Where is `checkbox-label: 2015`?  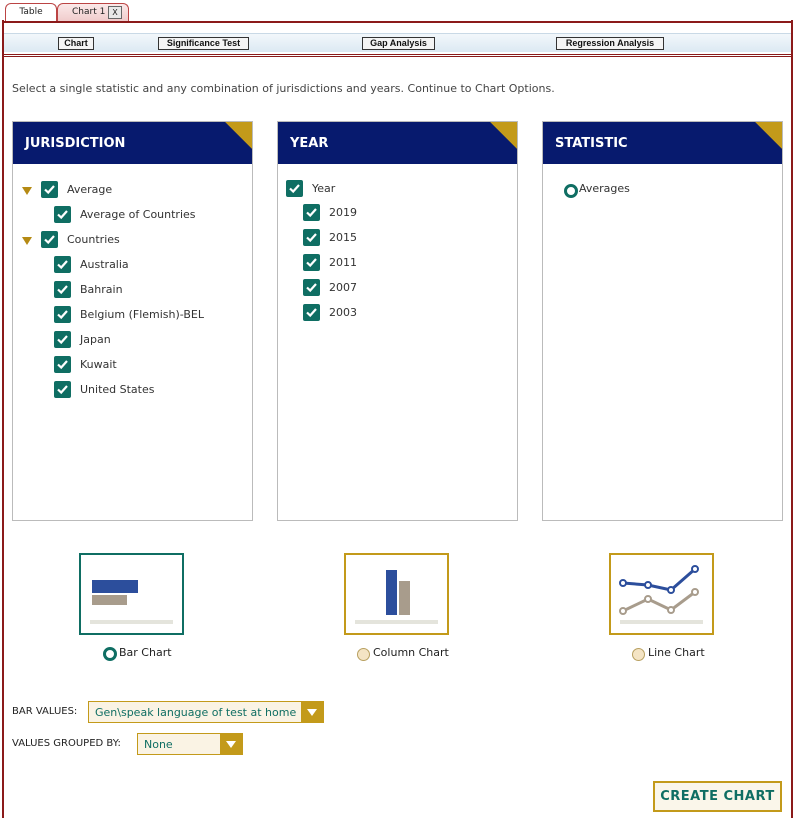
checkbox-label: 2015 is located at coordinates (343, 237).